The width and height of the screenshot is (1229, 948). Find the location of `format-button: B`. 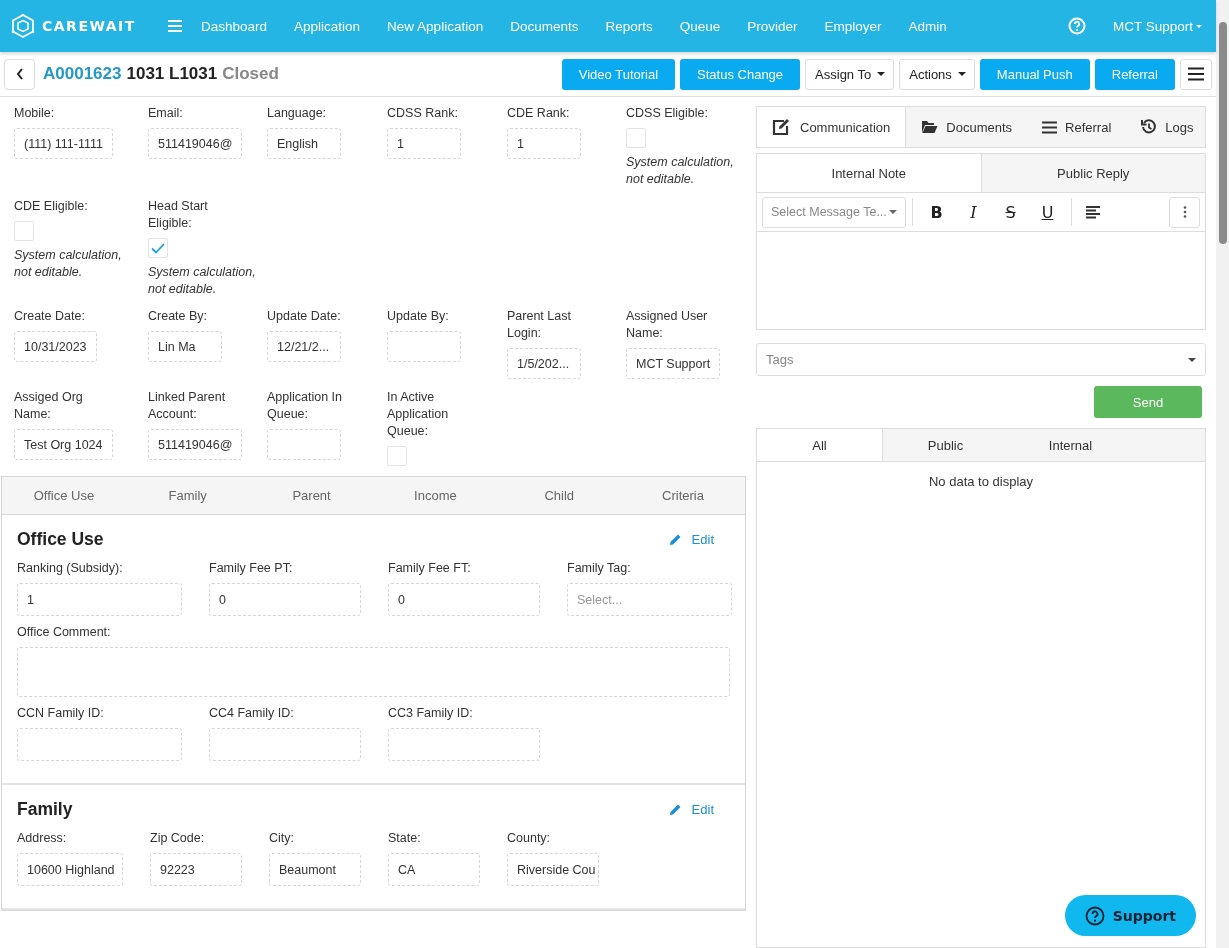

format-button: B is located at coordinates (936, 212).